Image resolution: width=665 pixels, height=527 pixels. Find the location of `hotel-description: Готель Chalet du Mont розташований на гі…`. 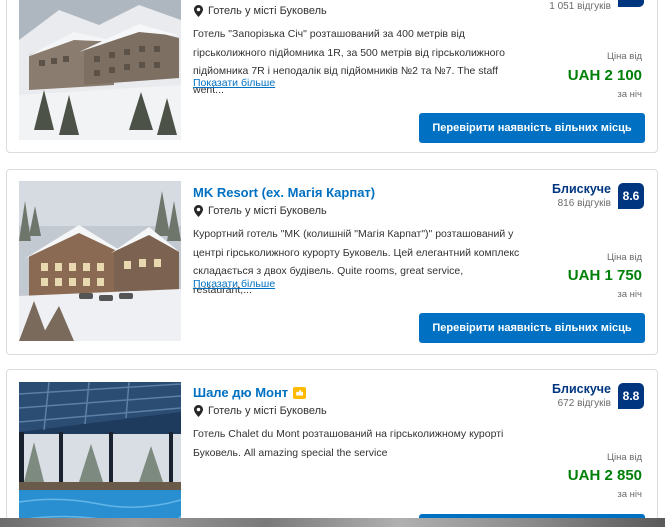

hotel-description: Готель Chalet du Mont розташований на гі… is located at coordinates (348, 443).